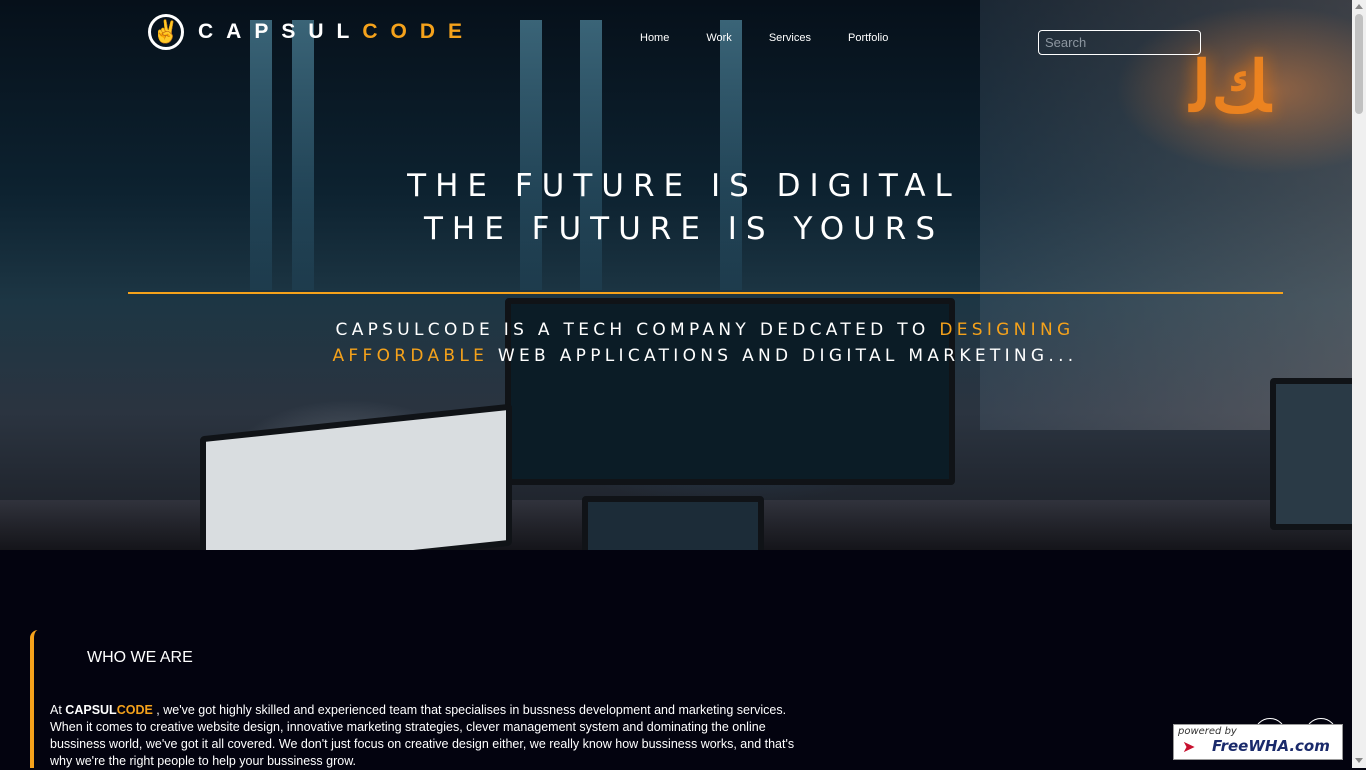  I want to click on logo-text-part2: CODE, so click(419, 31).